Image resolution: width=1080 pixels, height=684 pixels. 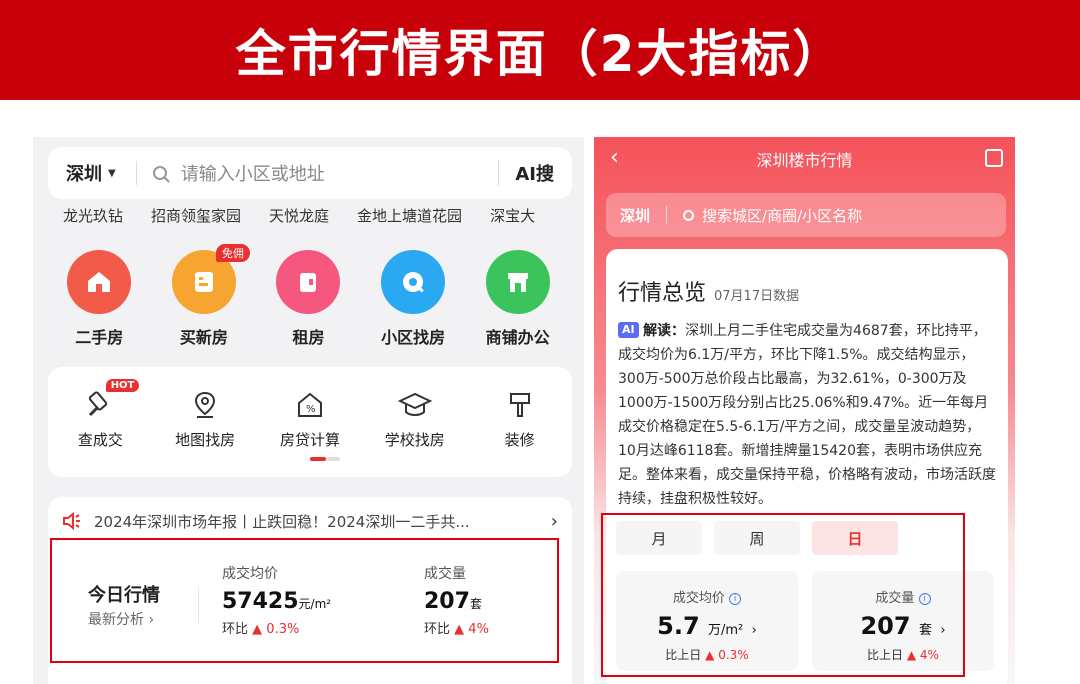 I want to click on back-arrow-icon: ‹, so click(x=614, y=157).